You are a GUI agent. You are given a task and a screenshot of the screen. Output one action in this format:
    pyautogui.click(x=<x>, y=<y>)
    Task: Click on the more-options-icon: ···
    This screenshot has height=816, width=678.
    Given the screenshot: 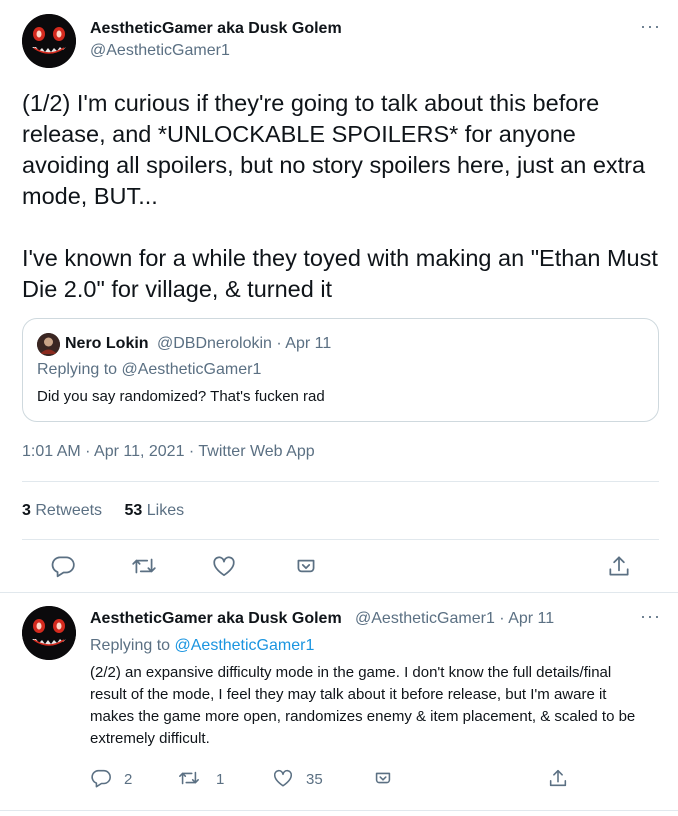 What is the action you would take?
    pyautogui.click(x=650, y=26)
    